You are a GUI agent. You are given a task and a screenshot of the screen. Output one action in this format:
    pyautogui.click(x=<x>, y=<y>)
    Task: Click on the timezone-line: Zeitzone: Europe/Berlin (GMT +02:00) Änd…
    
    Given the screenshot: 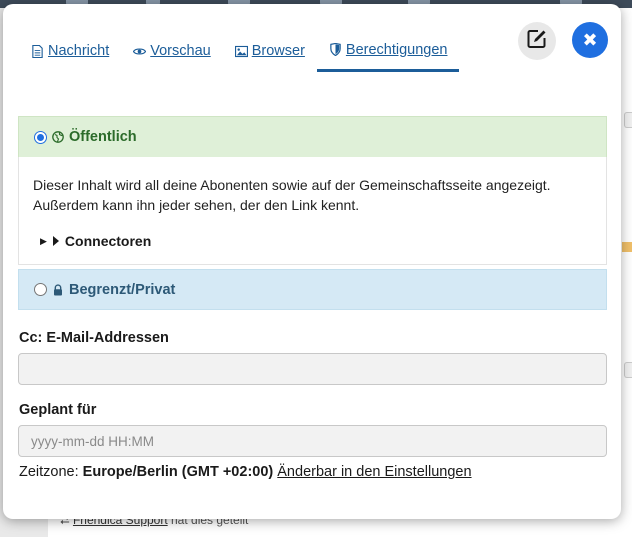 What is the action you would take?
    pyautogui.click(x=245, y=472)
    